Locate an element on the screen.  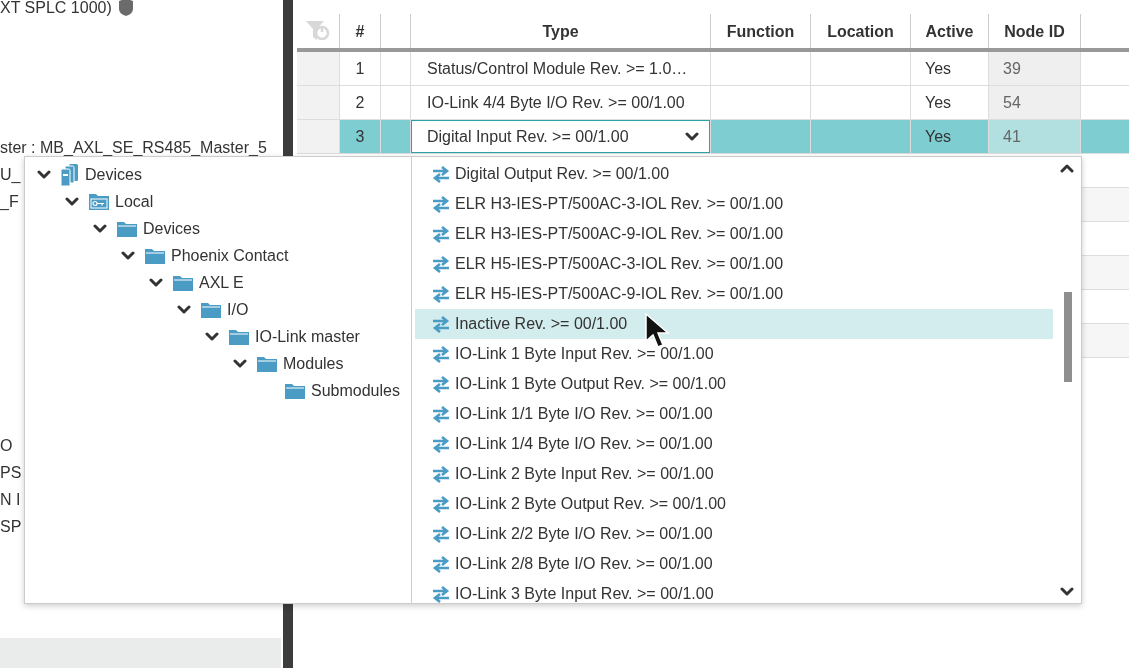
type-option: IO-Link 1/4 Byte I/O Rev. >= 00/1.00 is located at coordinates (734, 444).